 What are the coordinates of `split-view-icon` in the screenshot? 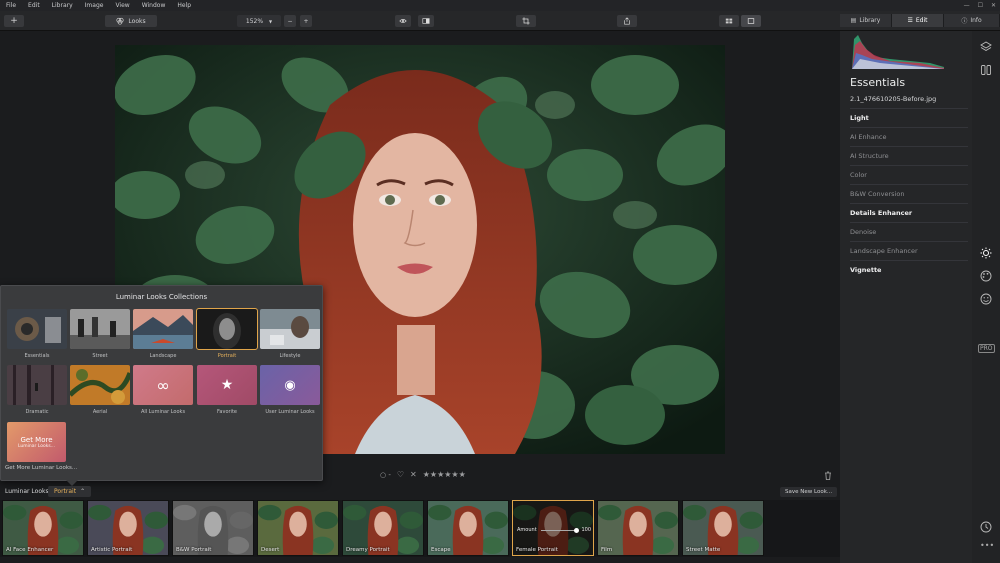 It's located at (426, 21).